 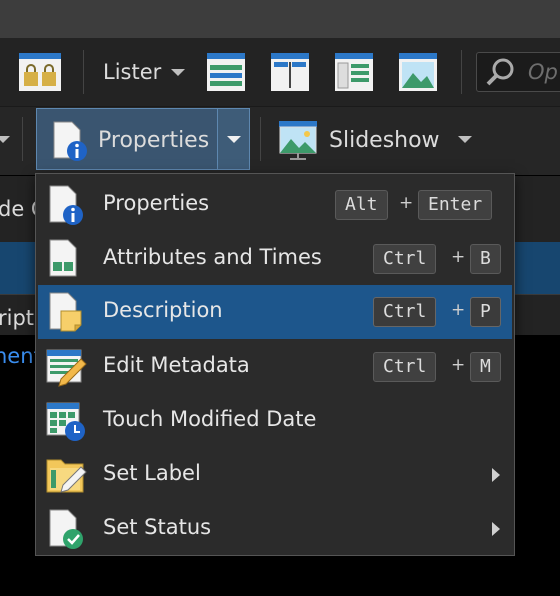 What do you see at coordinates (132, 72) in the screenshot?
I see `lister-button: Lister` at bounding box center [132, 72].